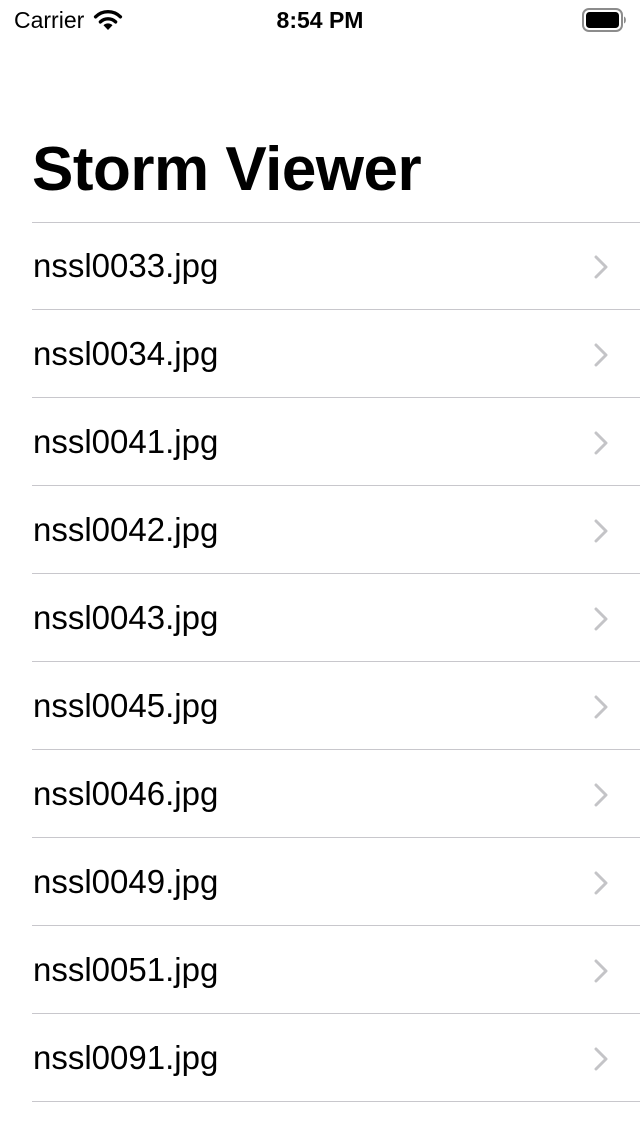 This screenshot has width=640, height=1136. I want to click on status-time: 8:54 PM, so click(320, 20).